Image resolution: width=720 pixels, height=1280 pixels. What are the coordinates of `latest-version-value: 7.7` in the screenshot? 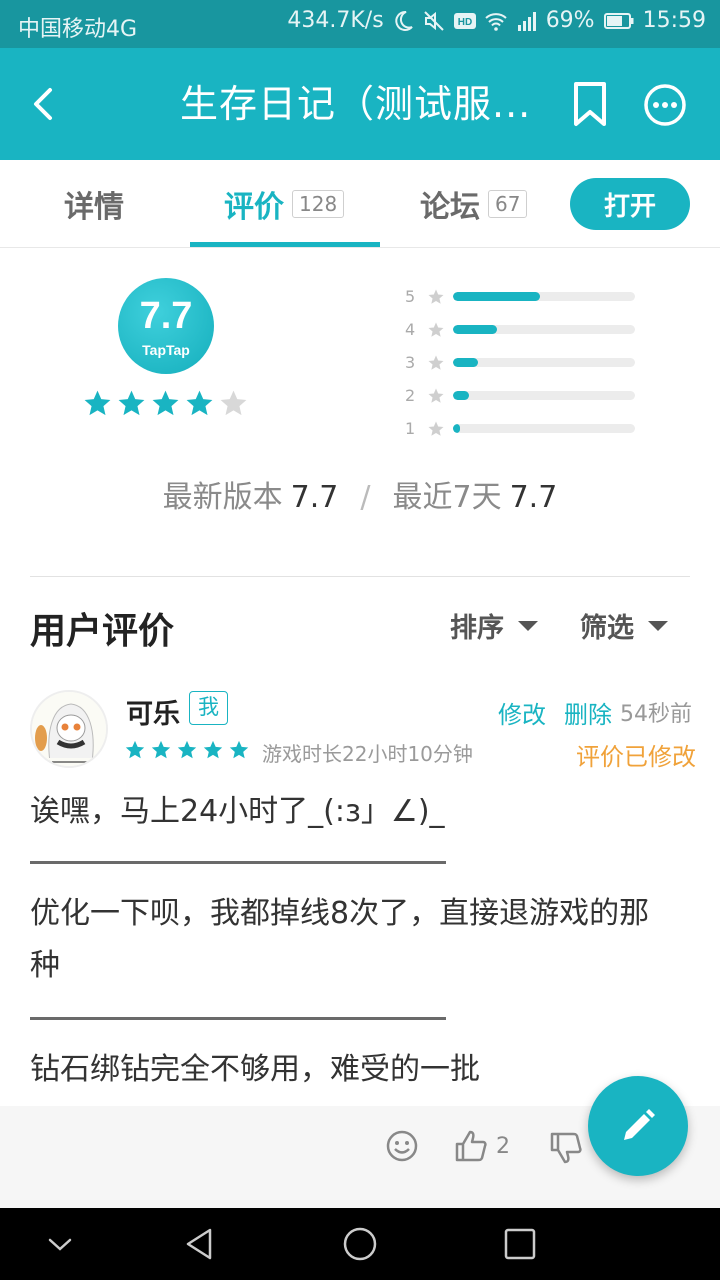 It's located at (314, 497).